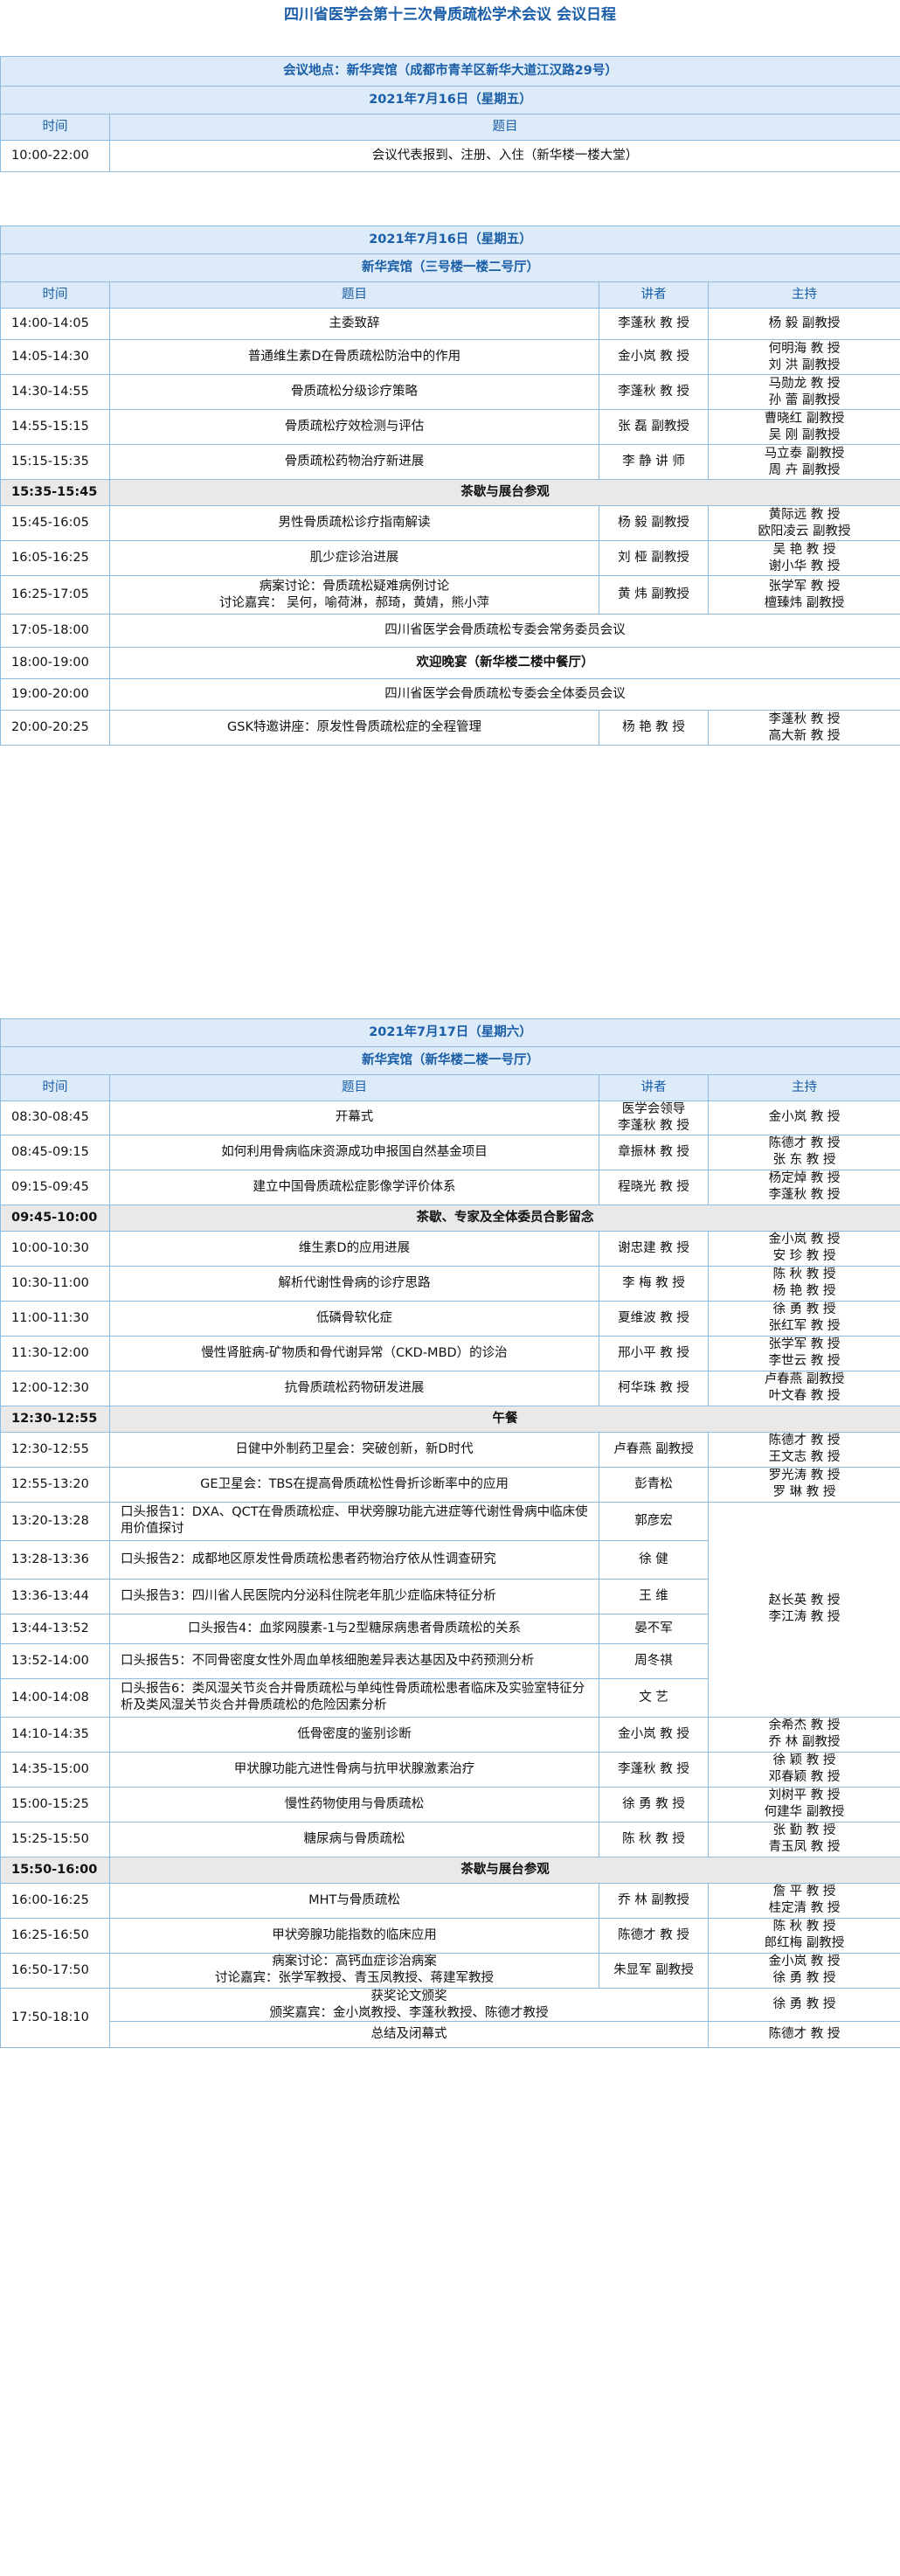 This screenshot has width=900, height=2576. Describe the element at coordinates (354, 1660) in the screenshot. I see `topic-cell: 口头报告5：不同骨密度女性外周血单核细胞差异表达基因及中药预测分析` at that location.